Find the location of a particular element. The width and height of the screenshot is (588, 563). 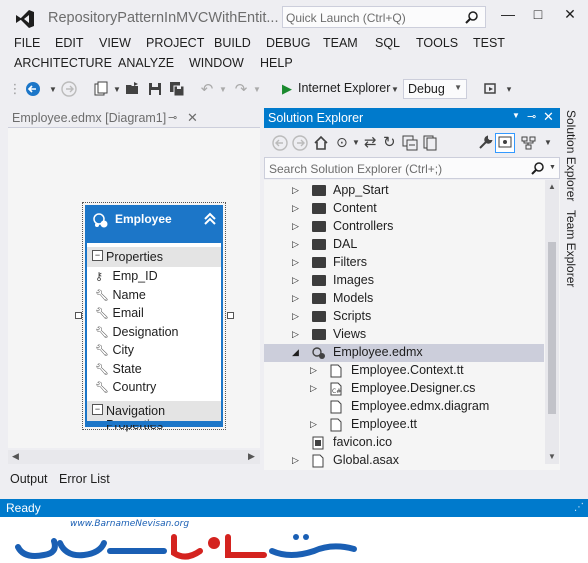

menu-help: HELP is located at coordinates (276, 63).